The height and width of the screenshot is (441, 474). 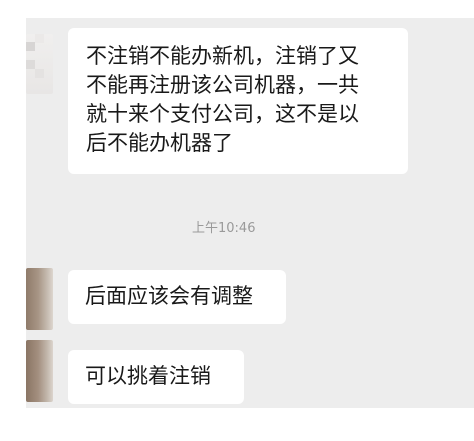 I want to click on message-text-line: 不注销不能办新机，注销了又, so click(x=222, y=56).